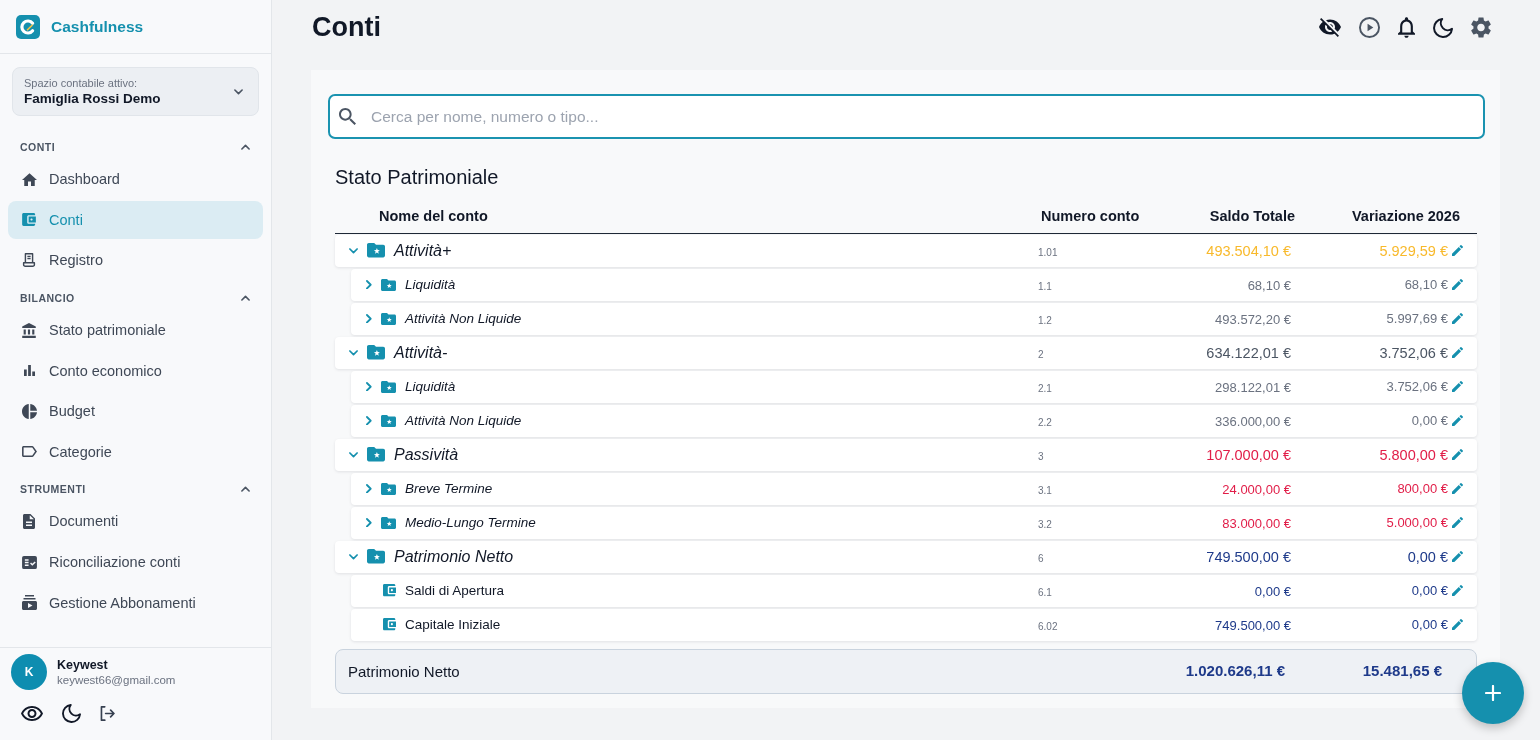  Describe the element at coordinates (914, 488) in the screenshot. I see `account-row: Breve Termine 3.1 24.000,00 € 800,00 €` at that location.